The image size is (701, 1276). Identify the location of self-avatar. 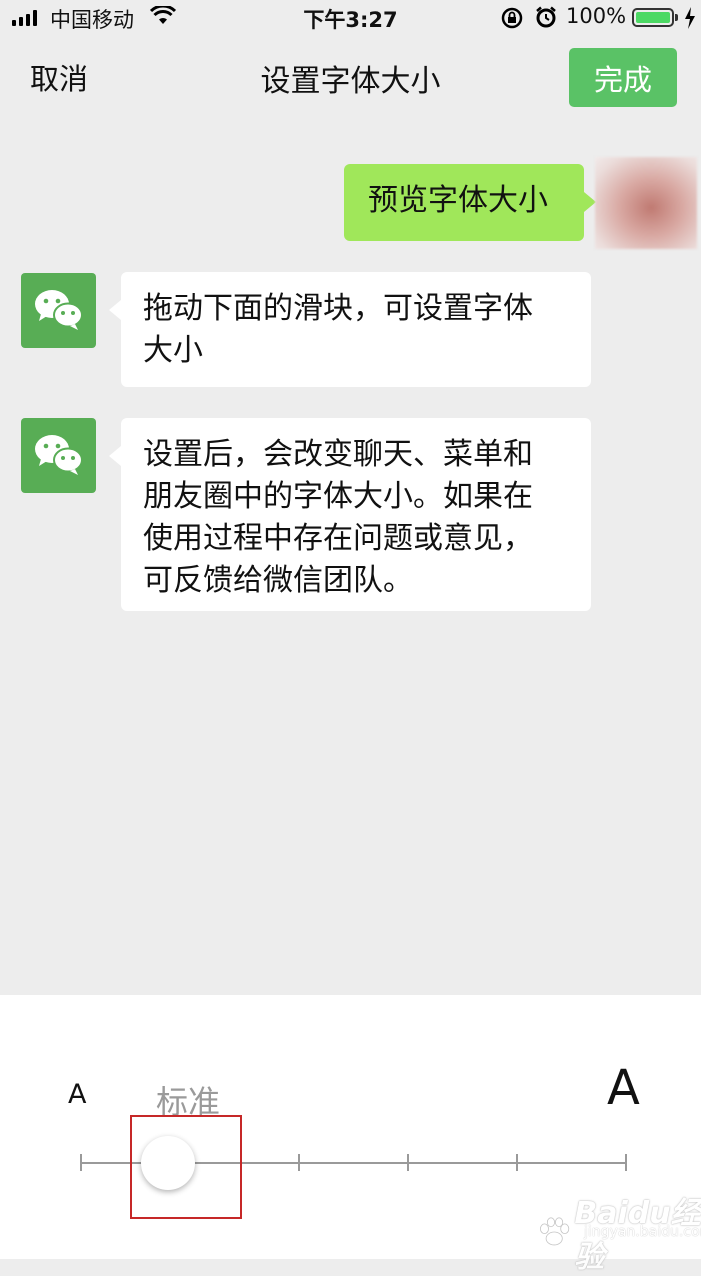
(646, 203).